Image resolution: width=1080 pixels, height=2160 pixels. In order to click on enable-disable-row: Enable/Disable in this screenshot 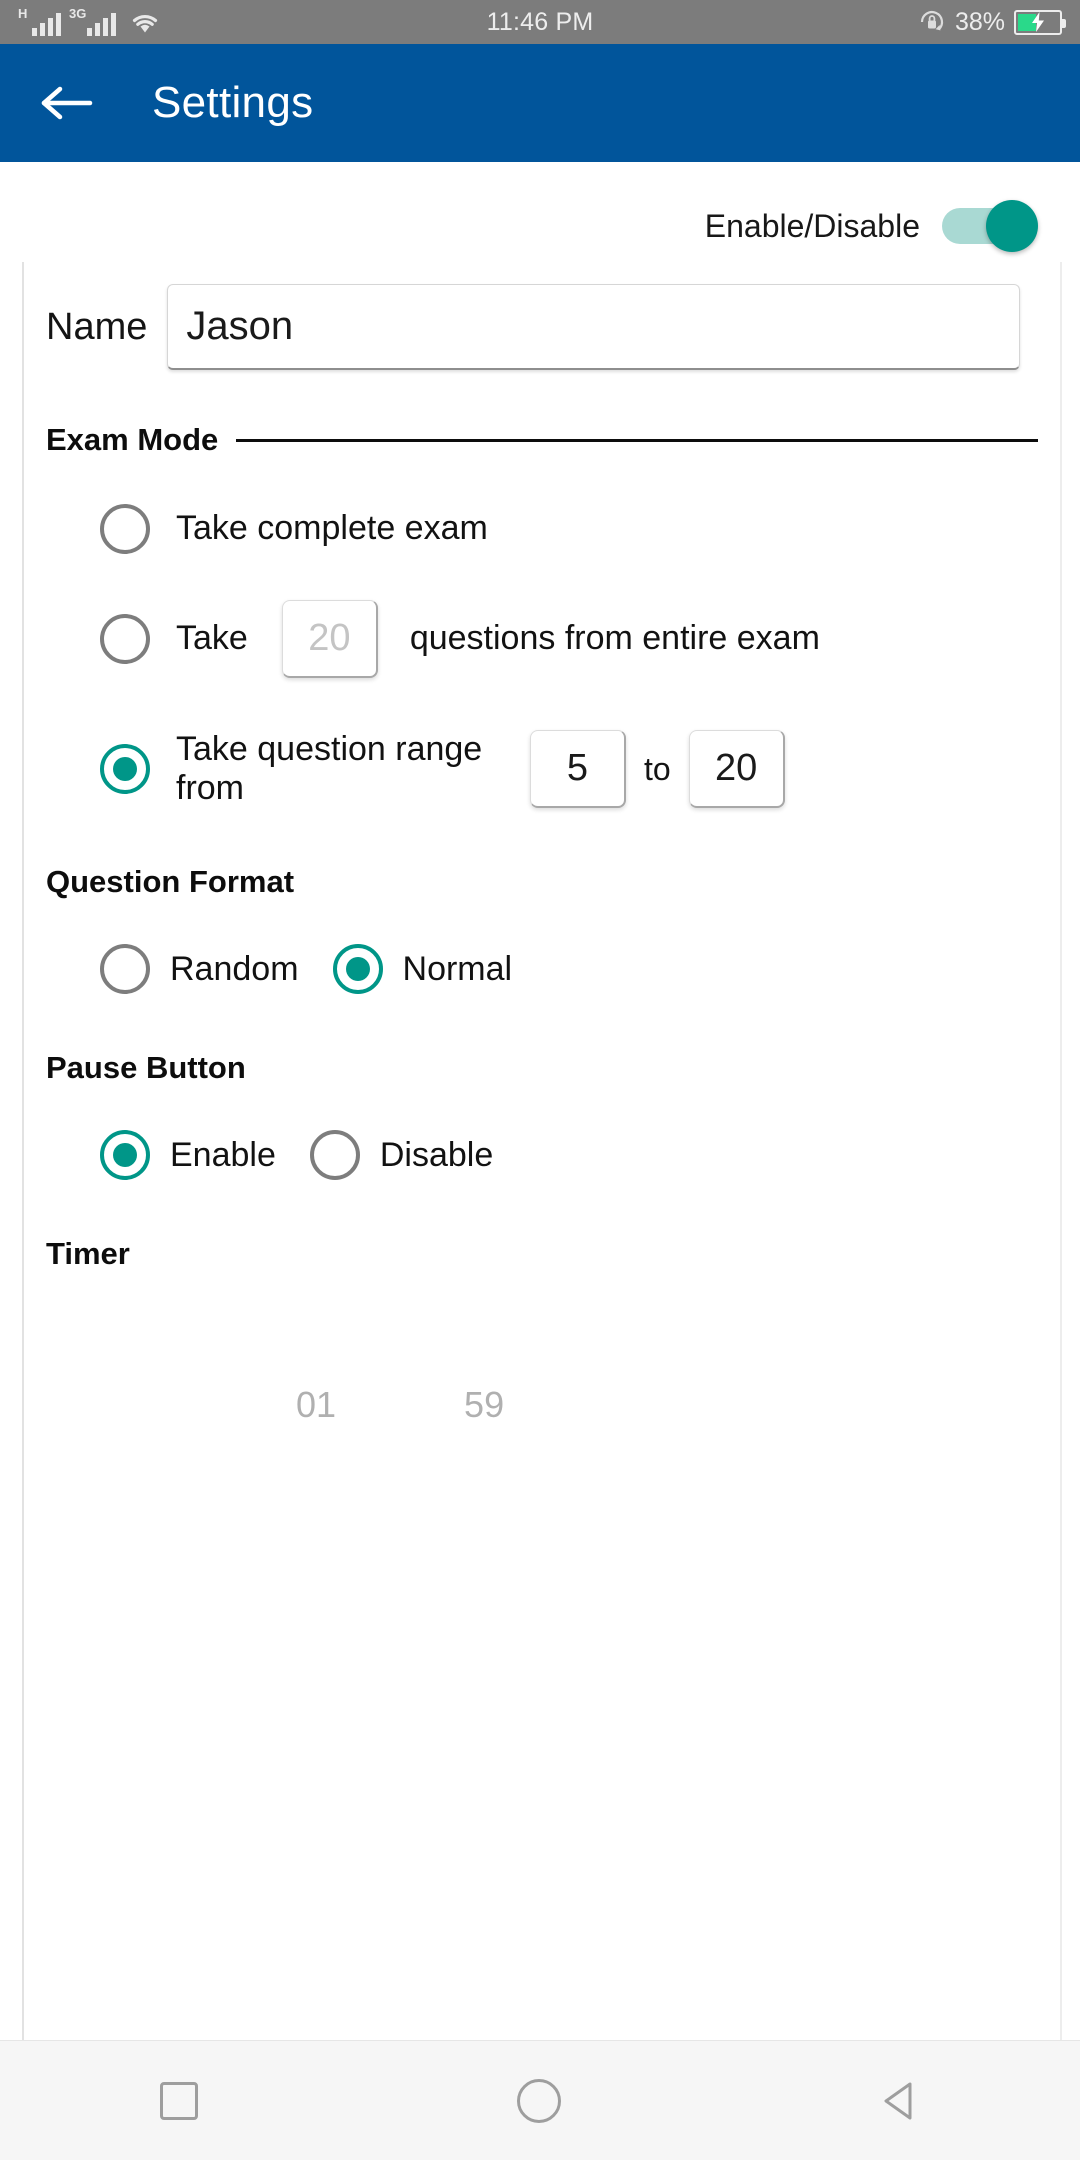, I will do `click(540, 207)`.